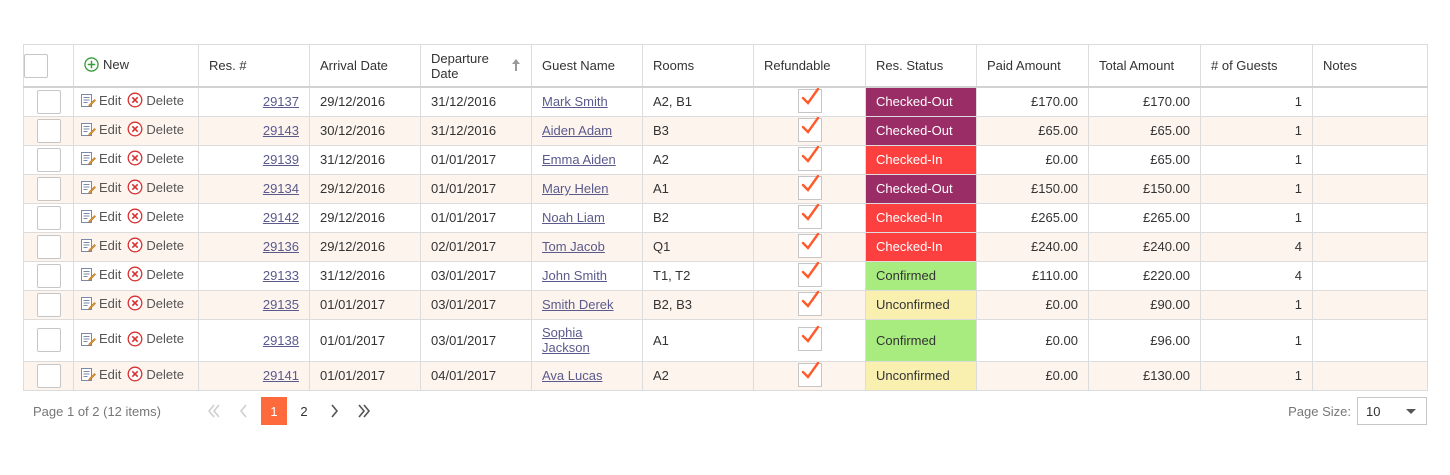  What do you see at coordinates (281, 304) in the screenshot?
I see `res-no-link: 29135` at bounding box center [281, 304].